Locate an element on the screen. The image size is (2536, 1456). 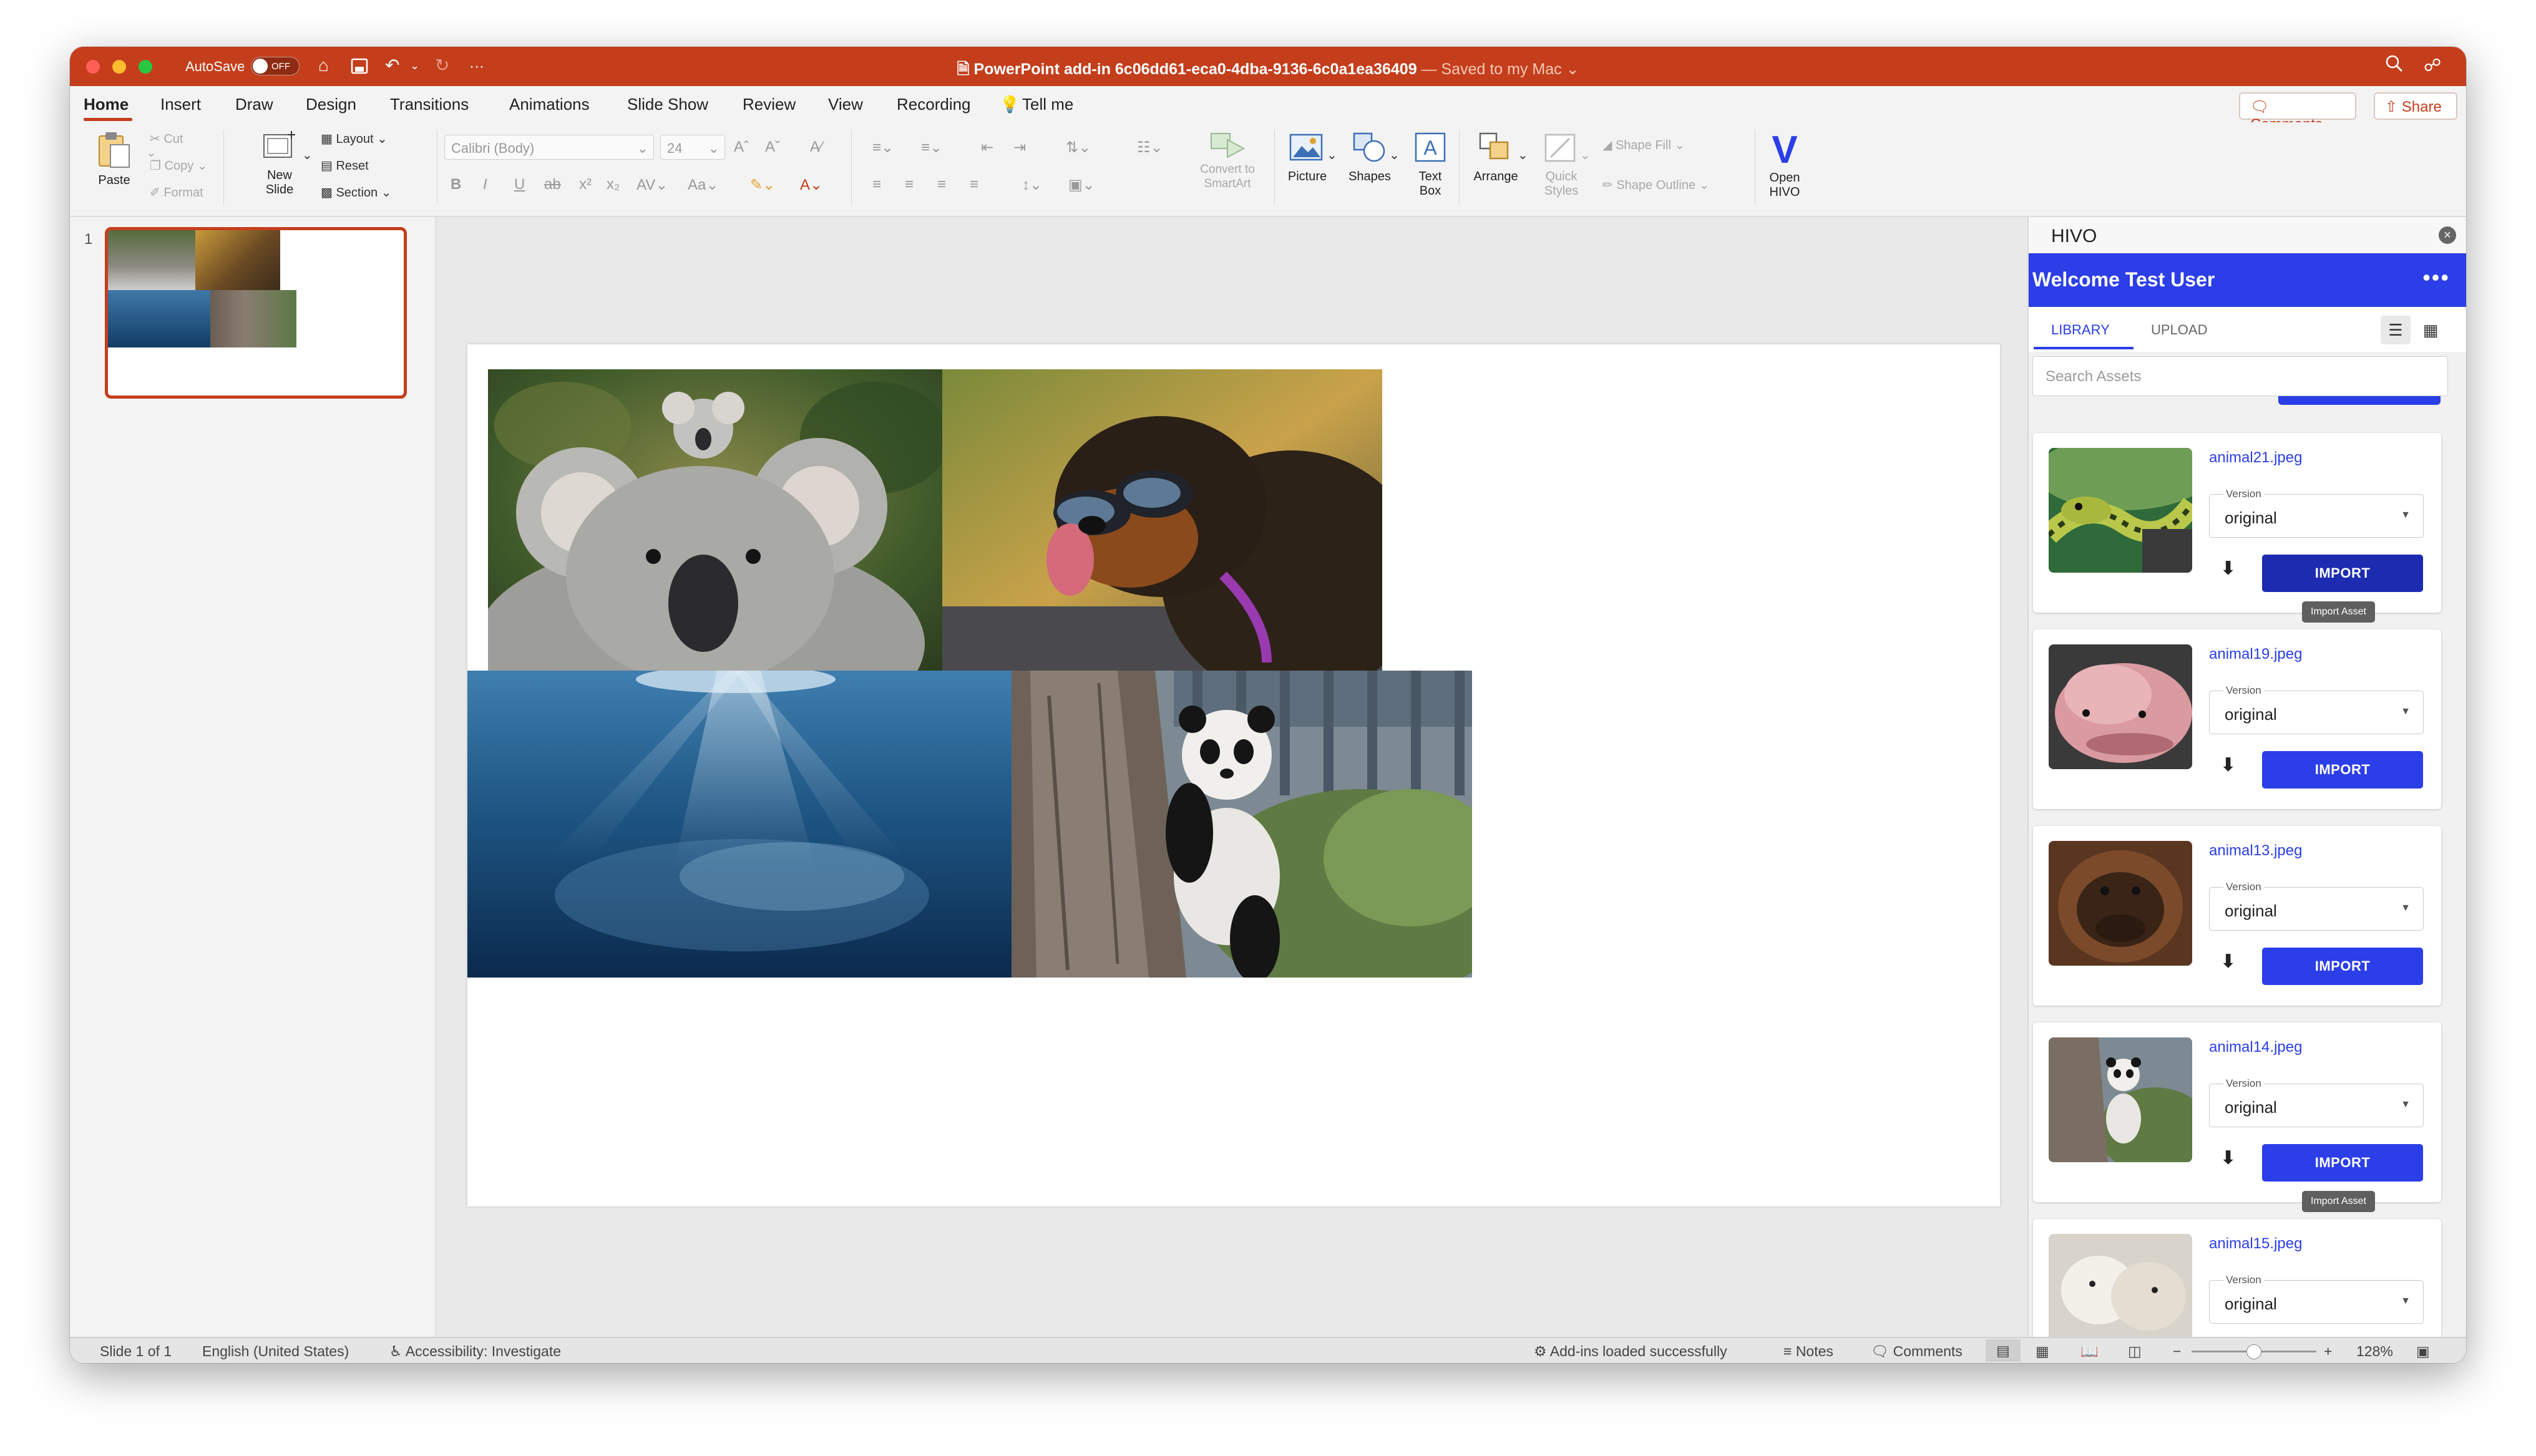
subscript-icon: x₂ is located at coordinates (613, 184).